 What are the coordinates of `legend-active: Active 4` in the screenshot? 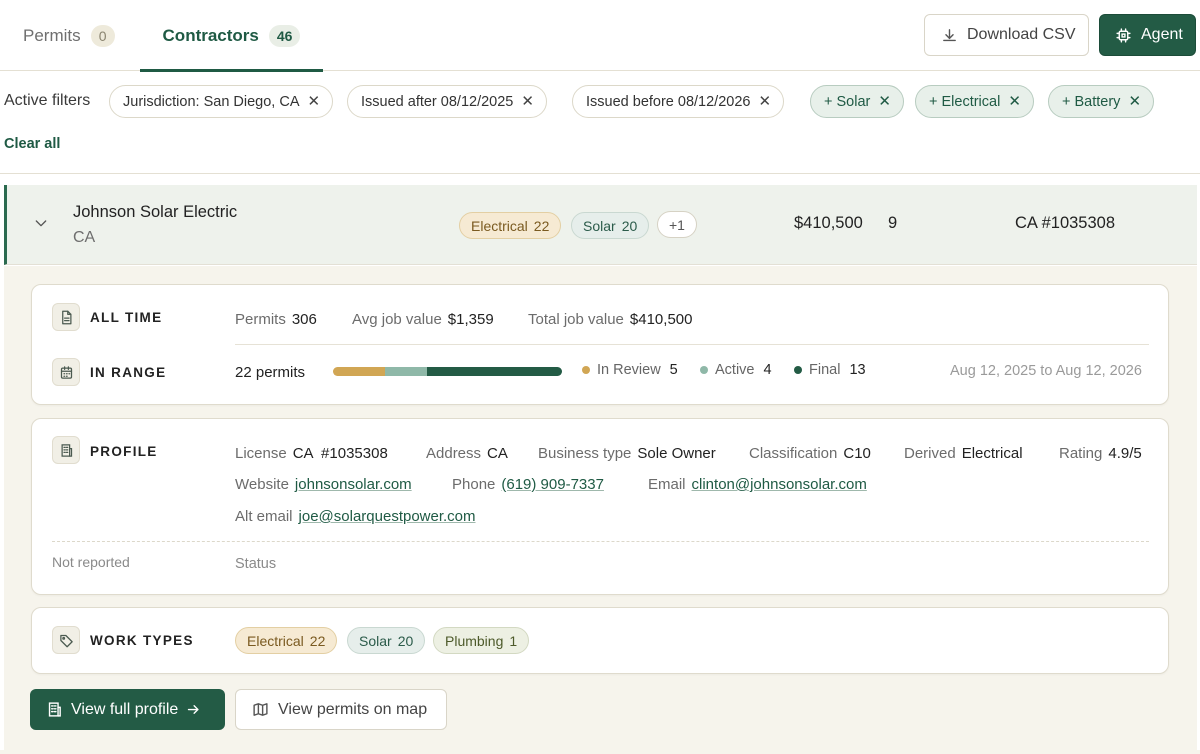 It's located at (736, 370).